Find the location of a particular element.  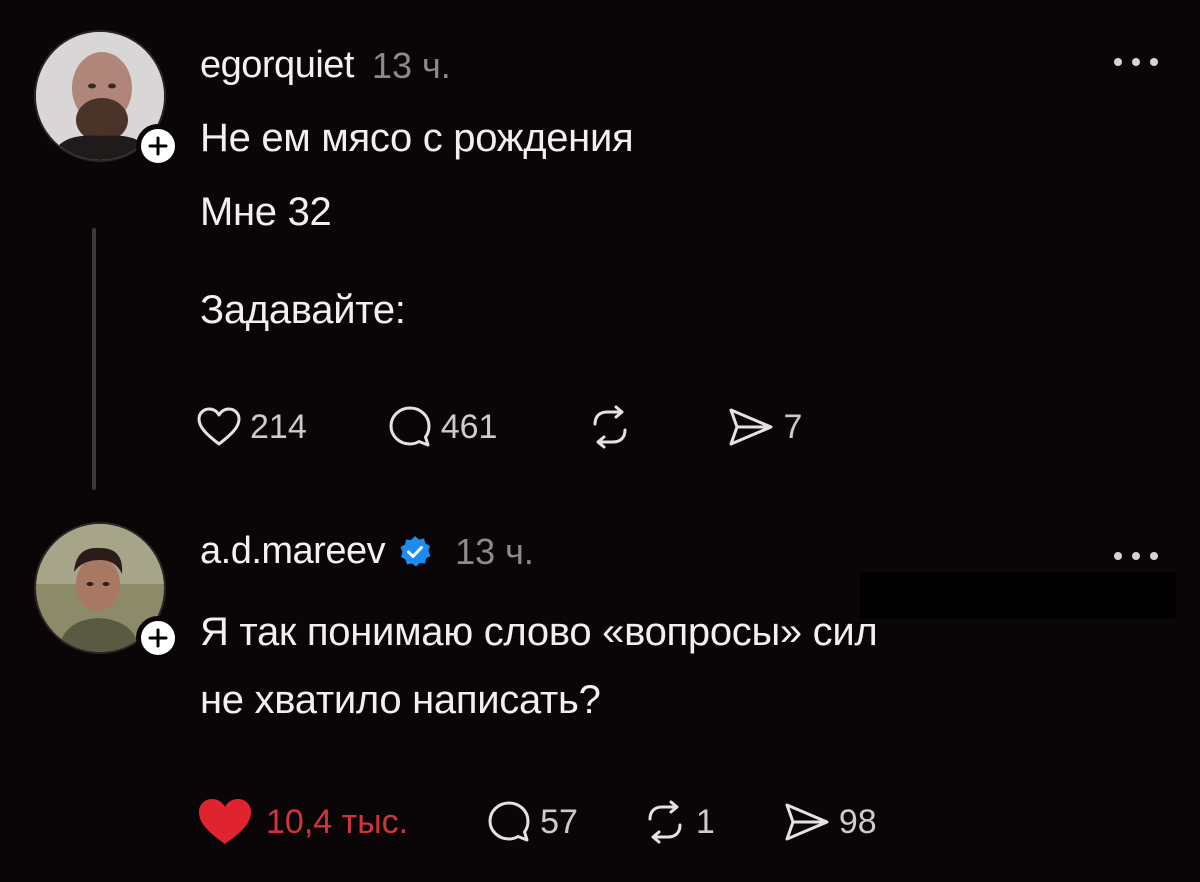

username: a.d.mareev is located at coordinates (293, 551).